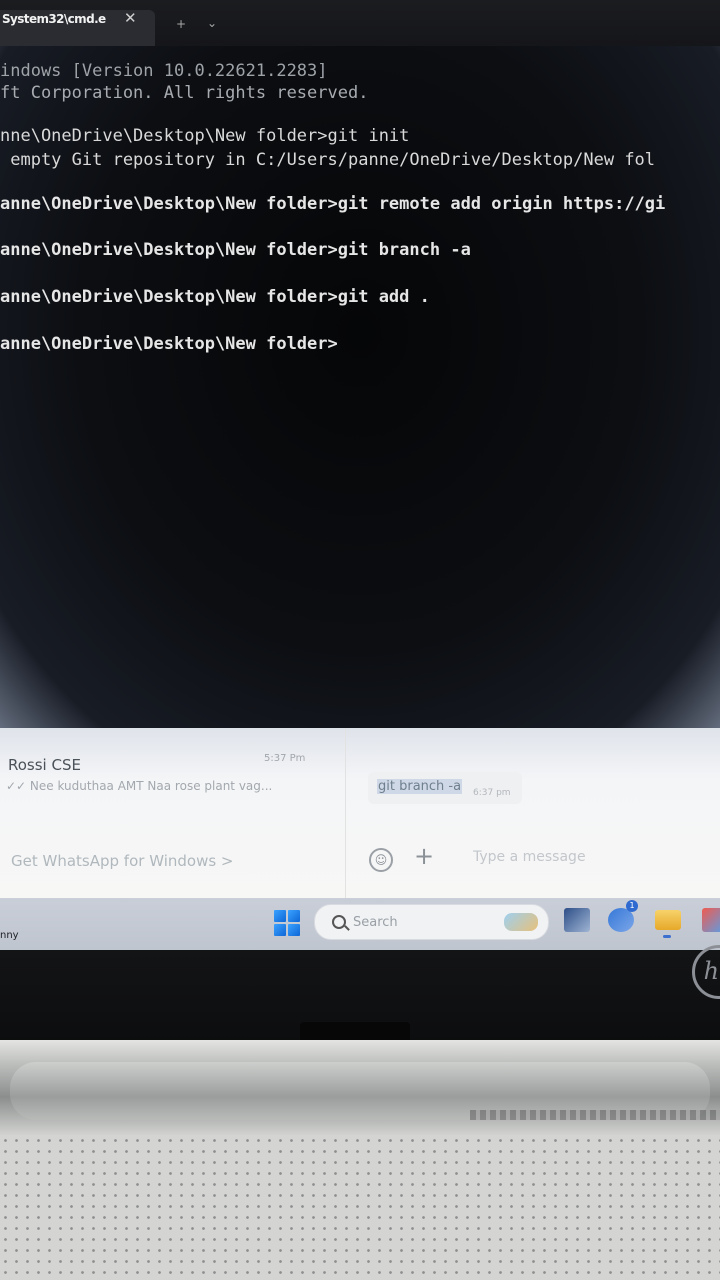 The width and height of the screenshot is (720, 1280). What do you see at coordinates (375, 922) in the screenshot?
I see `search-placeholder: Search` at bounding box center [375, 922].